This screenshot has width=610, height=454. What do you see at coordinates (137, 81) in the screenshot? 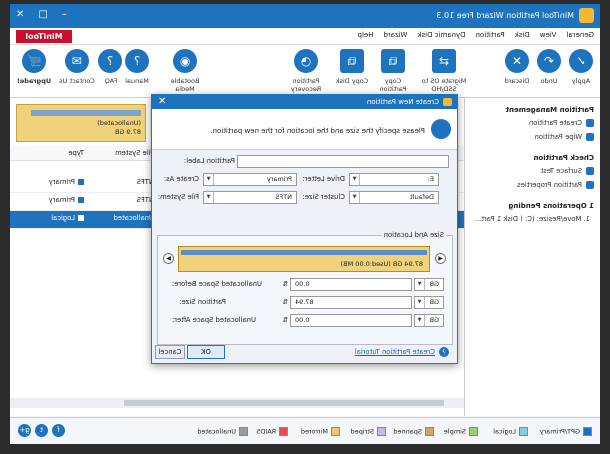
I see `manual-label: Manual` at bounding box center [137, 81].